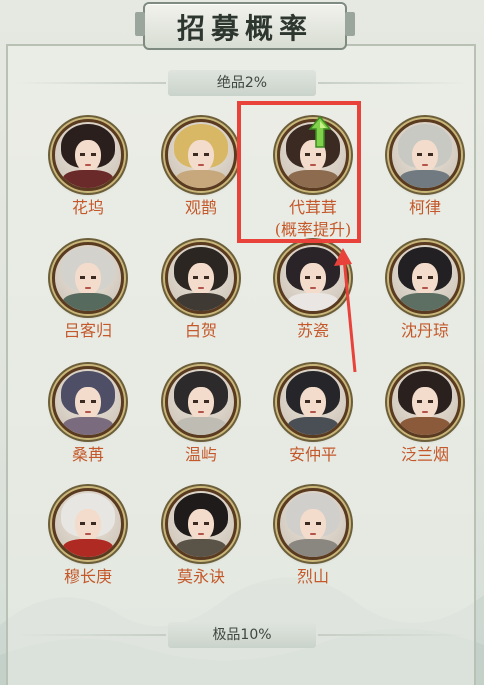 The image size is (484, 685). Describe the element at coordinates (200, 330) in the screenshot. I see `character-name: 白贺` at that location.